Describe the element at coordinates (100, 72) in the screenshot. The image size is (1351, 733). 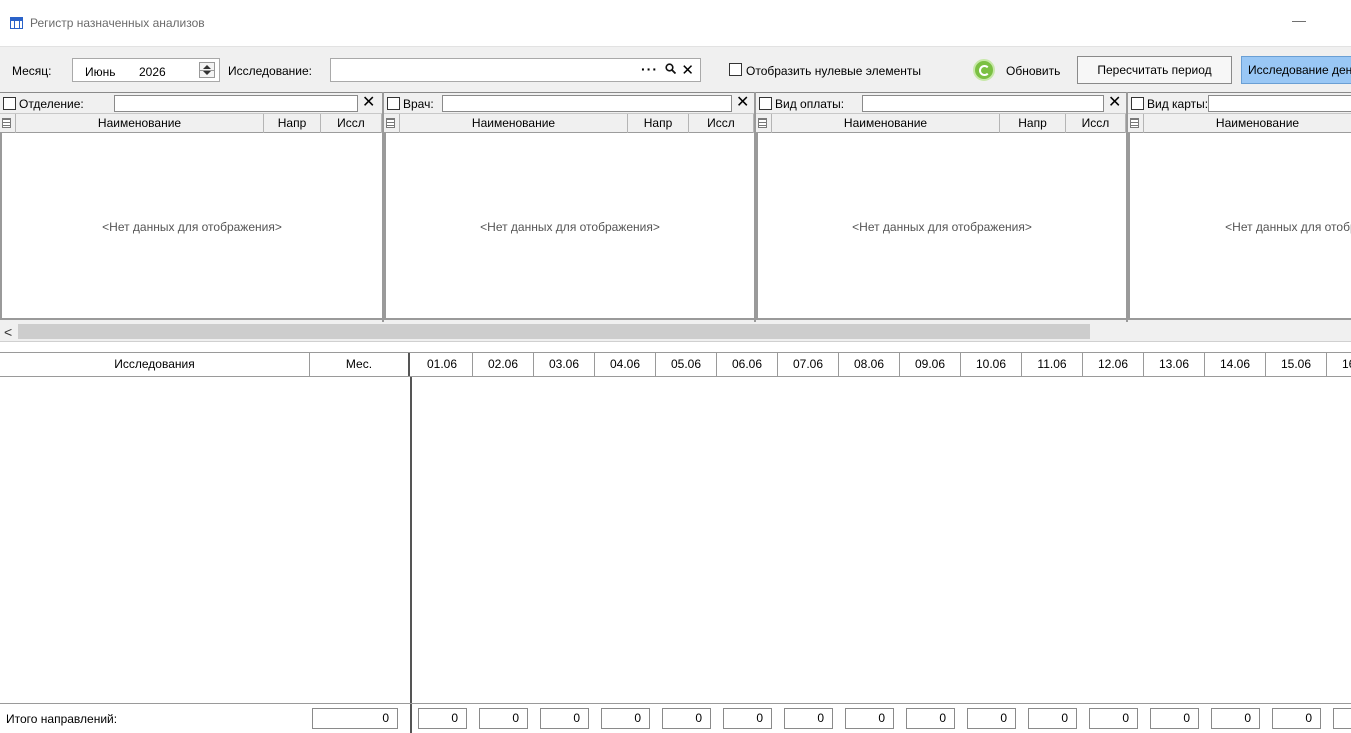
I see `month-value: Июнь` at that location.